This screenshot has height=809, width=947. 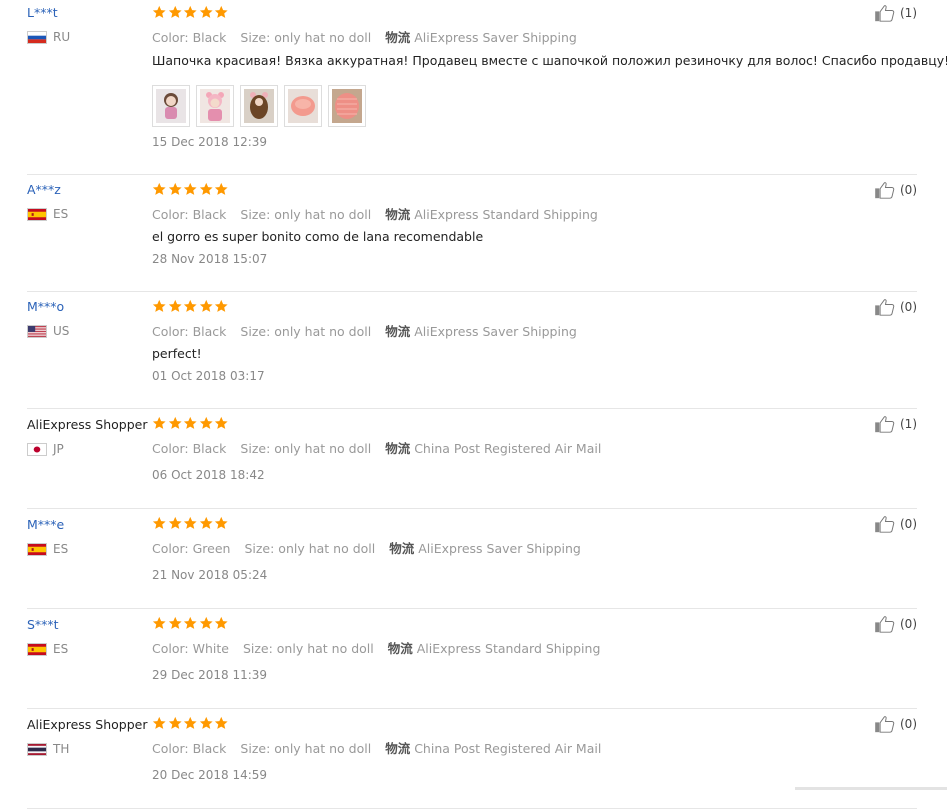 I want to click on flag-es-icon, so click(x=37, y=214).